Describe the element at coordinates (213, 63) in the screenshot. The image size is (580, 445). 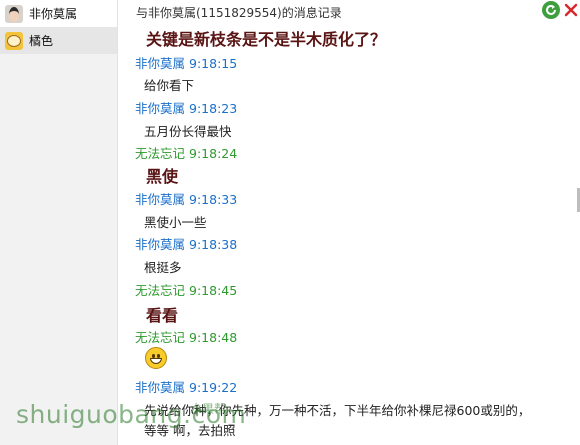
I see `message-time: 9:18:15` at that location.